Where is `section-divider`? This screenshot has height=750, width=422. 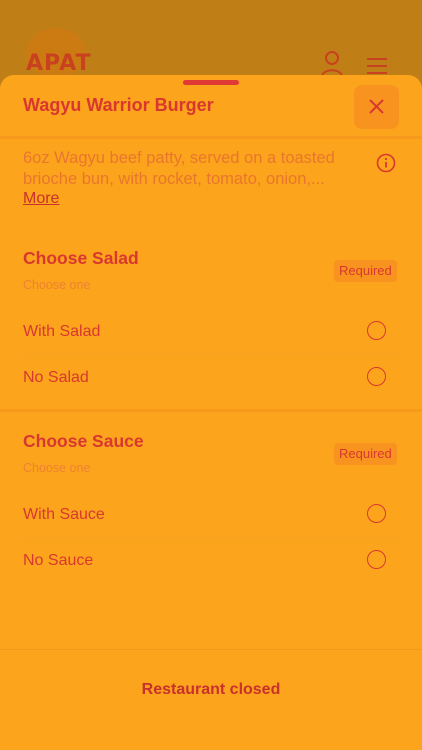 section-divider is located at coordinates (211, 410).